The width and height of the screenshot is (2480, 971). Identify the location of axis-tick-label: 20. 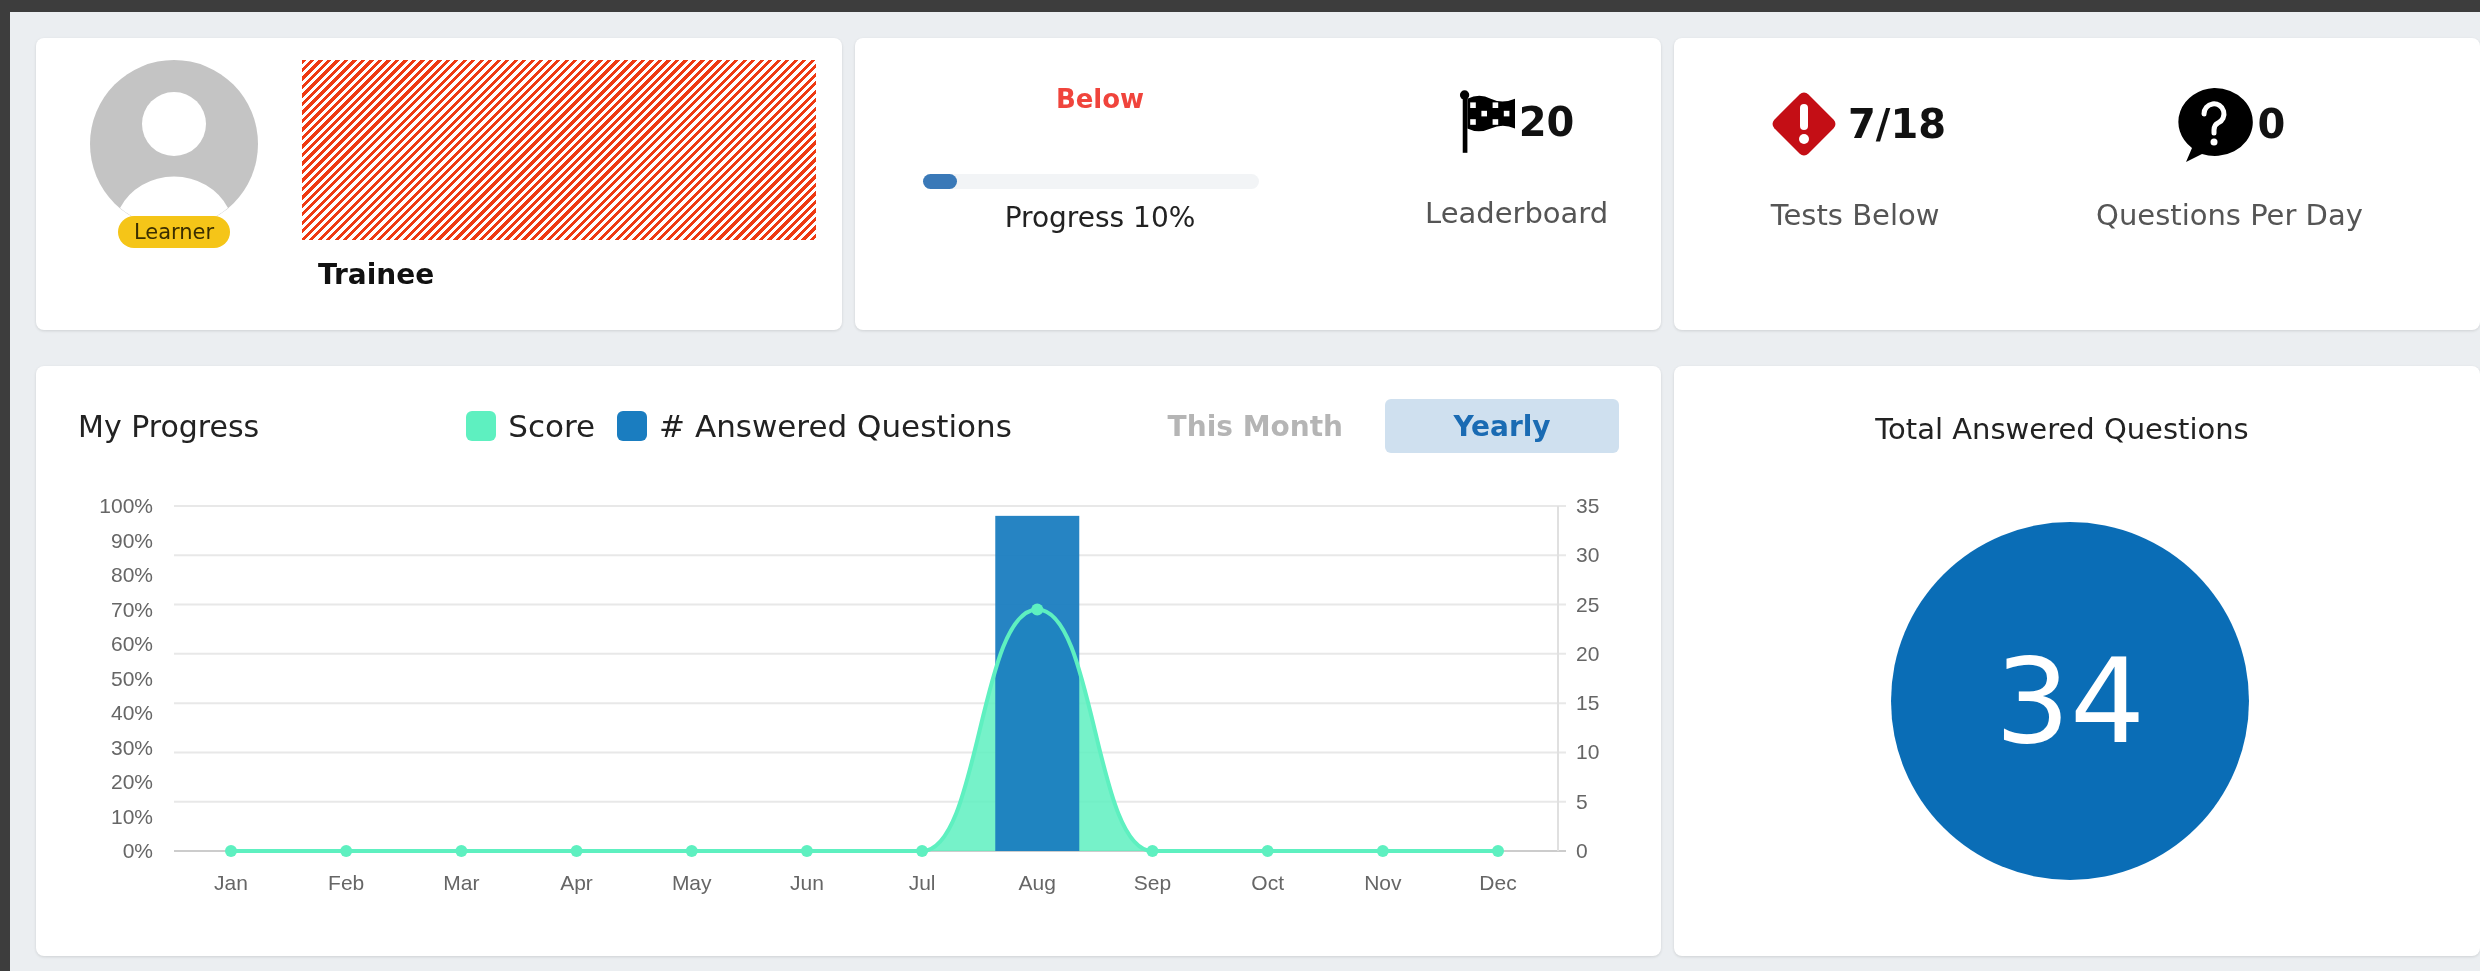
(1588, 653).